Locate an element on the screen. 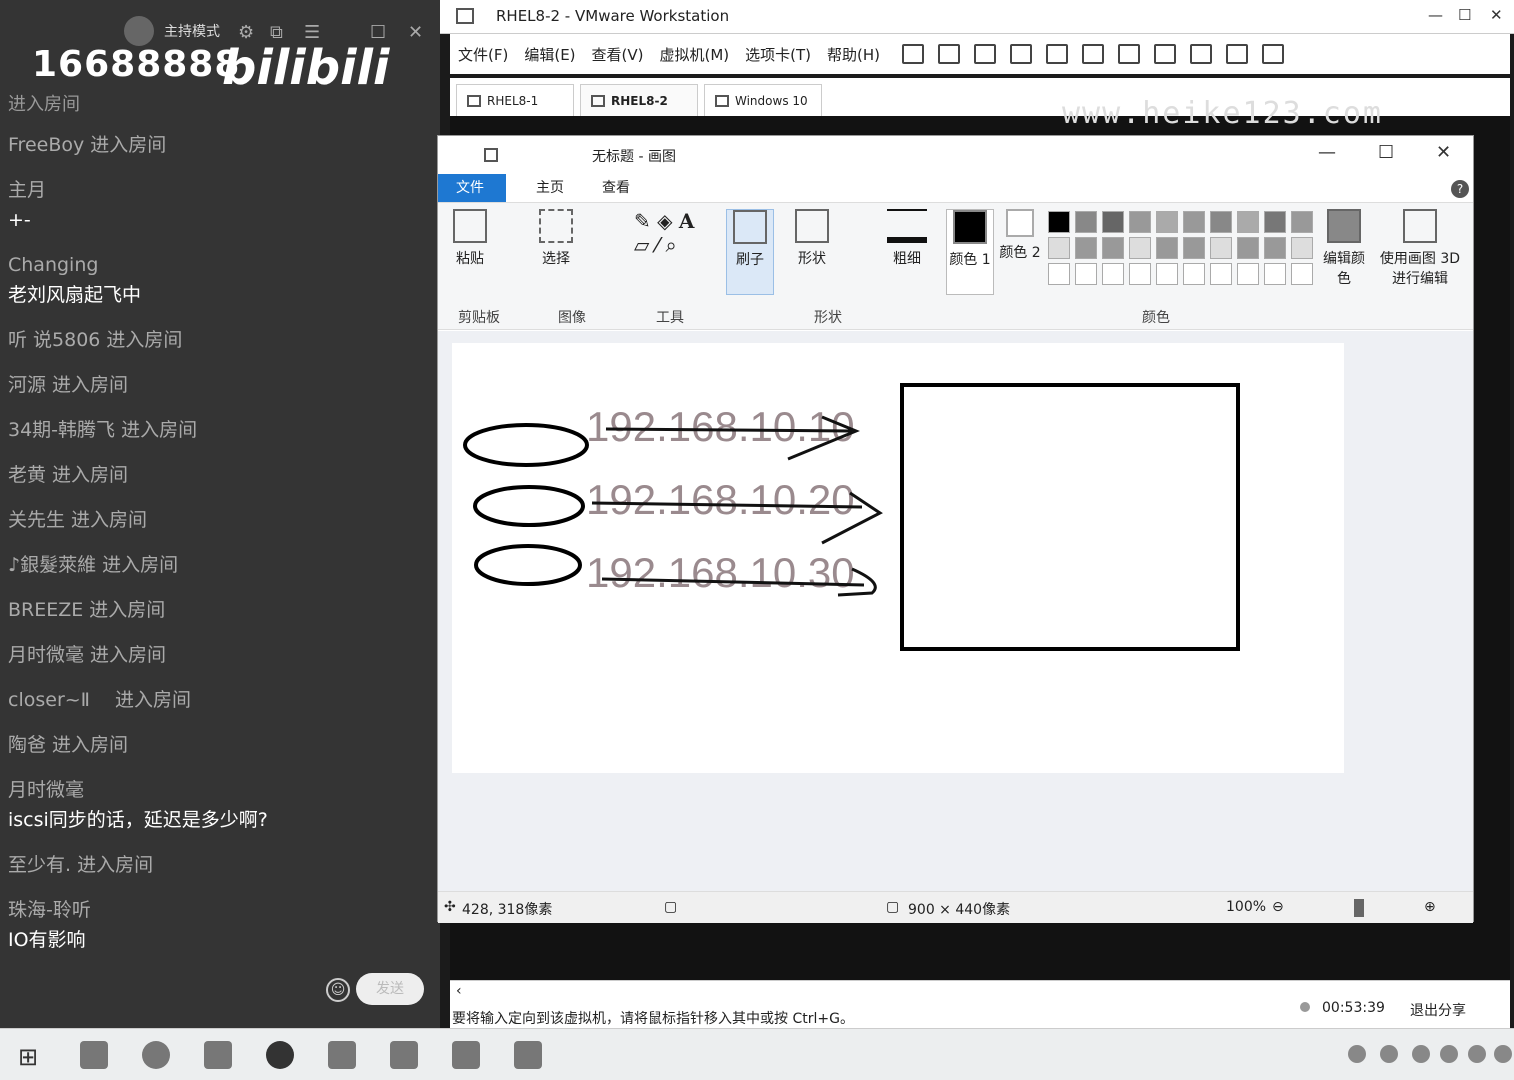 This screenshot has height=1080, width=1514. emoji-icon: ☺ is located at coordinates (338, 990).